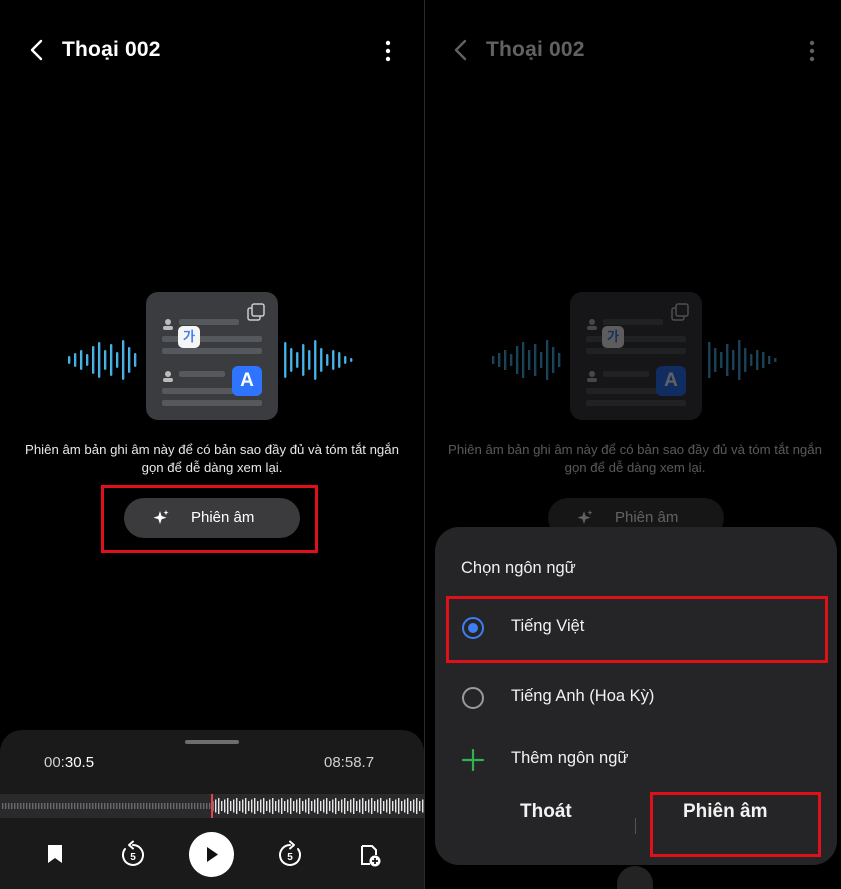 This screenshot has height=889, width=841. What do you see at coordinates (54, 762) in the screenshot?
I see `elapsed-time-prefix: 00:` at bounding box center [54, 762].